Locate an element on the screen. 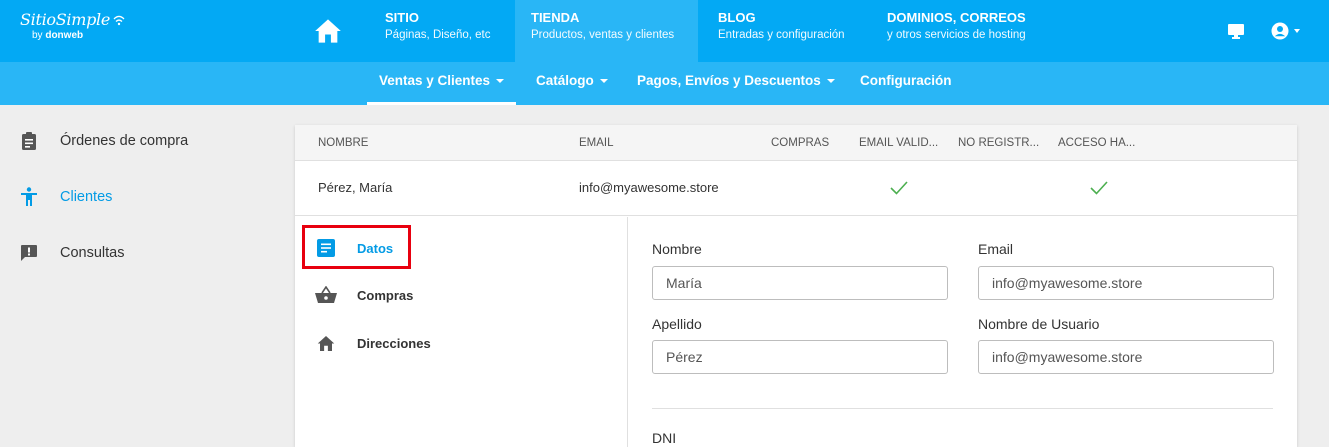 This screenshot has height=447, width=1329. subnav-catalogo-label: Catálogo is located at coordinates (565, 80).